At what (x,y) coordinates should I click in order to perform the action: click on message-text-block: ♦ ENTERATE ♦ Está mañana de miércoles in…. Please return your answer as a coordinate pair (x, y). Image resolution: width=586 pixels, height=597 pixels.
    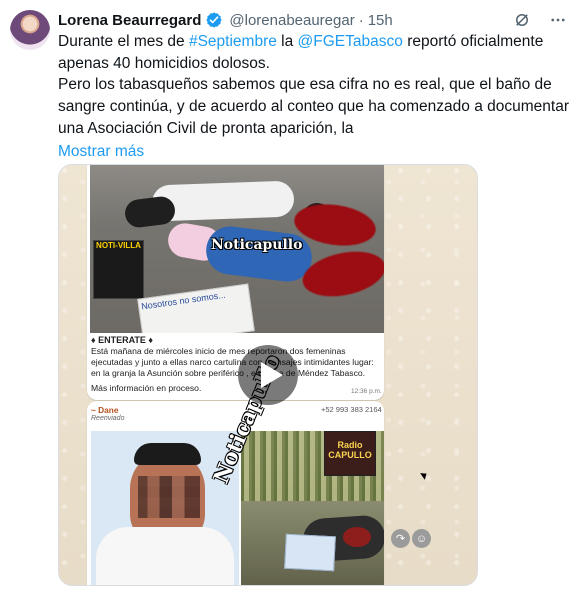
    Looking at the image, I should click on (234, 364).